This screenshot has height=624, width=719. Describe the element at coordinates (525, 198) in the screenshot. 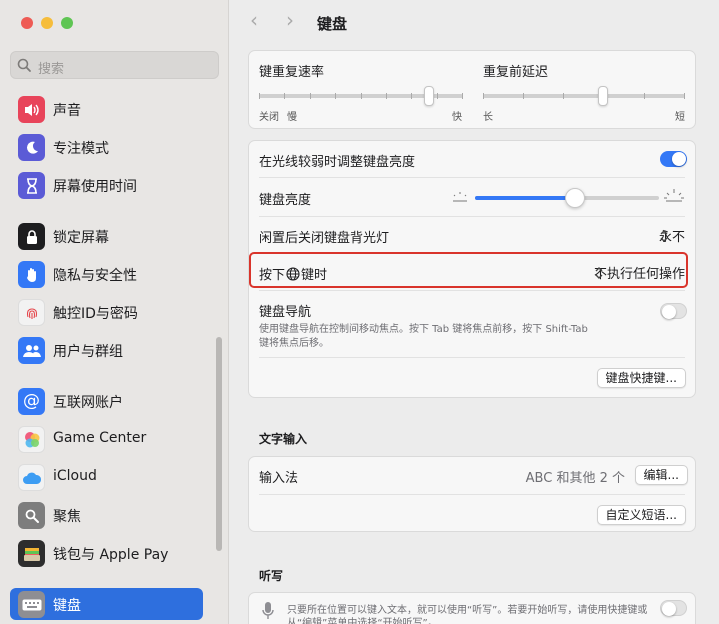

I see `slider-fill` at that location.